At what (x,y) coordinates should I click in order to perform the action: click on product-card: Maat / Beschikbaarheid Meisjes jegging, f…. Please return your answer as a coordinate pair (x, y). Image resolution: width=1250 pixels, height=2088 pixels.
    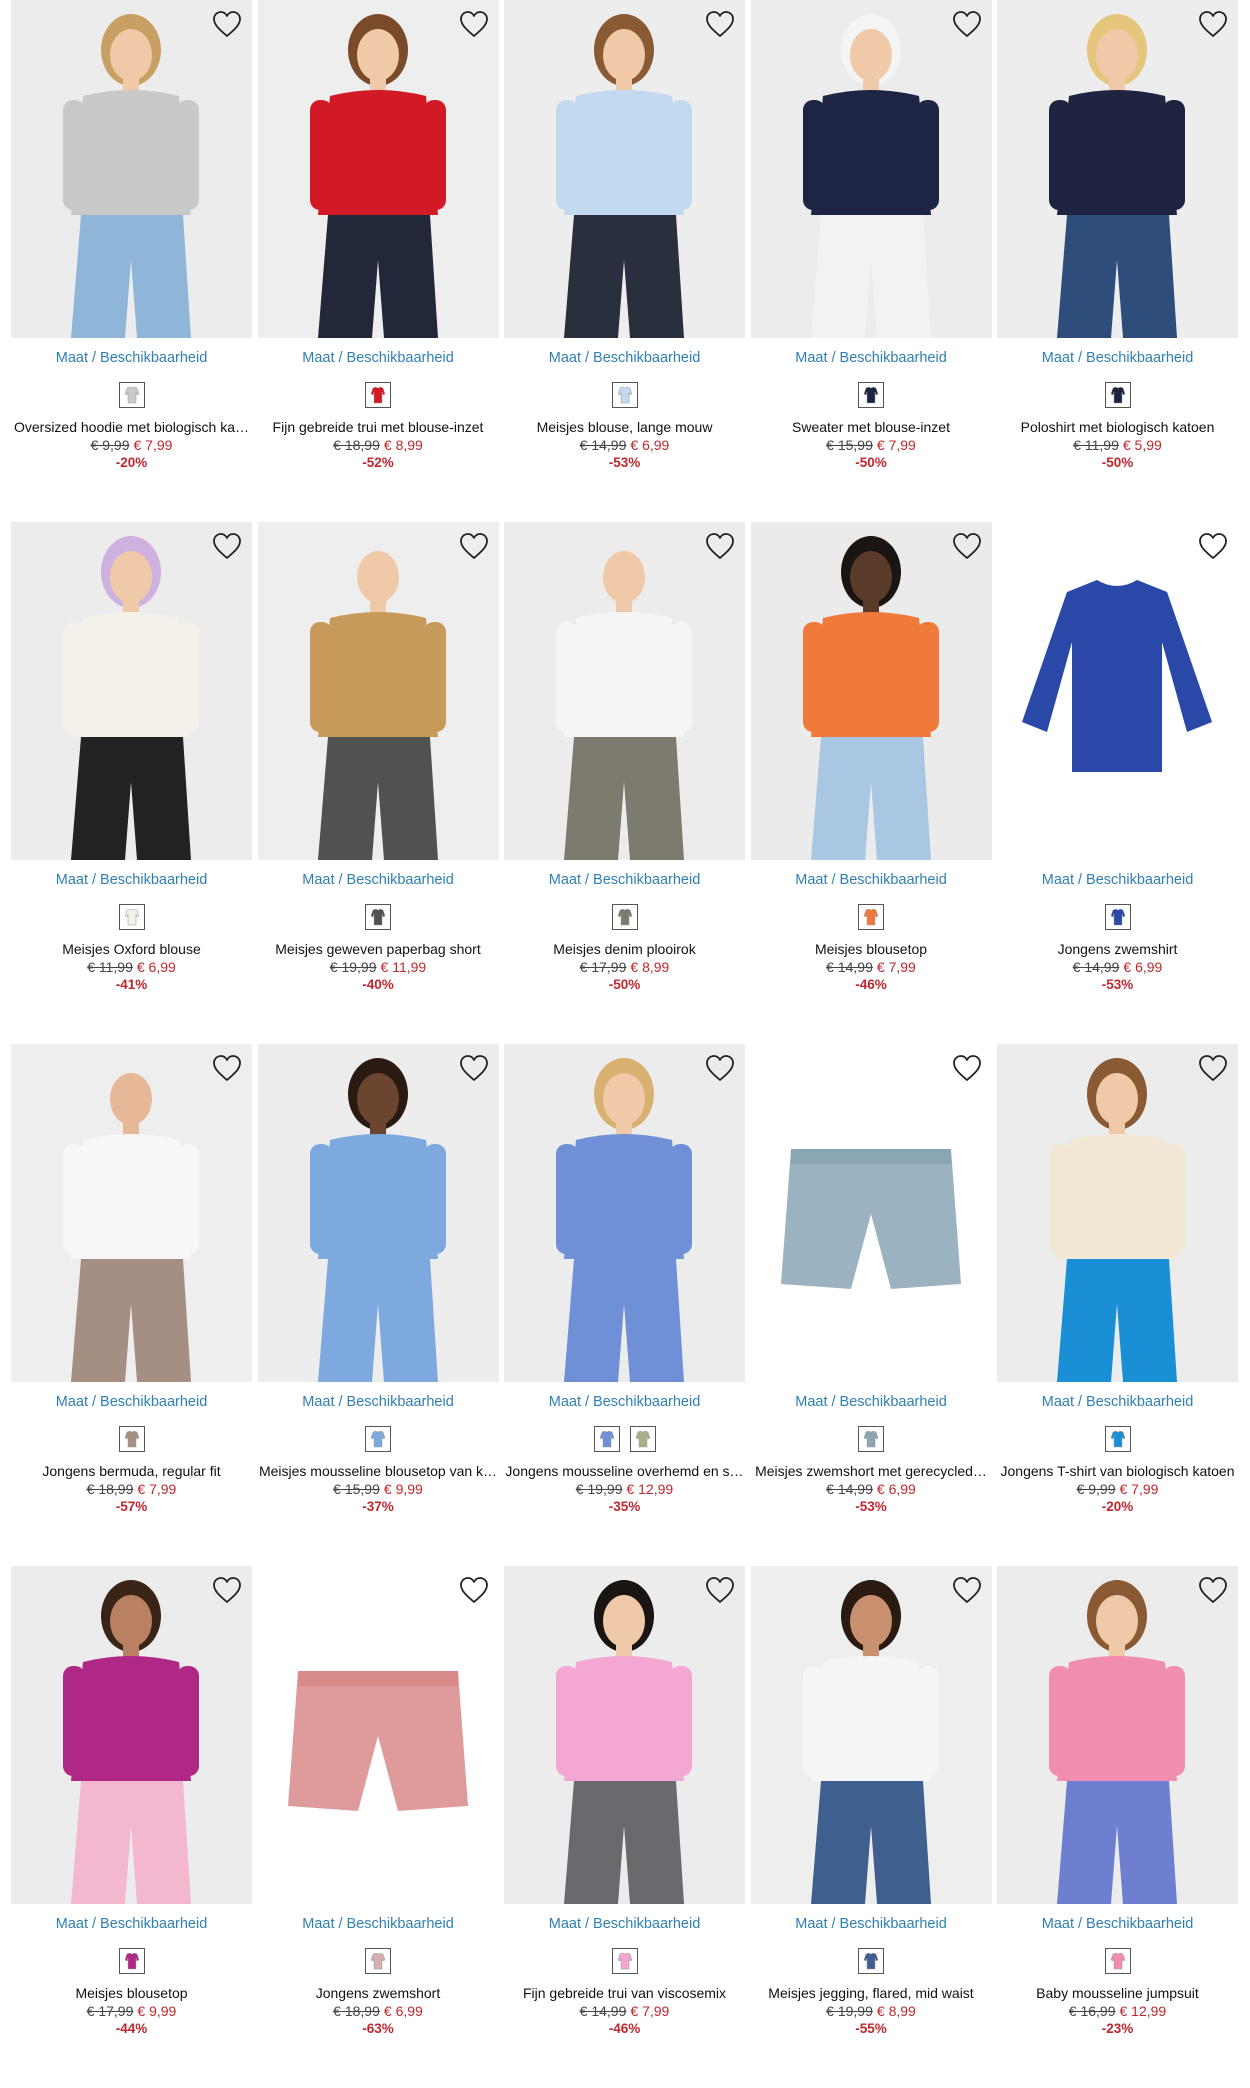
    Looking at the image, I should click on (871, 1827).